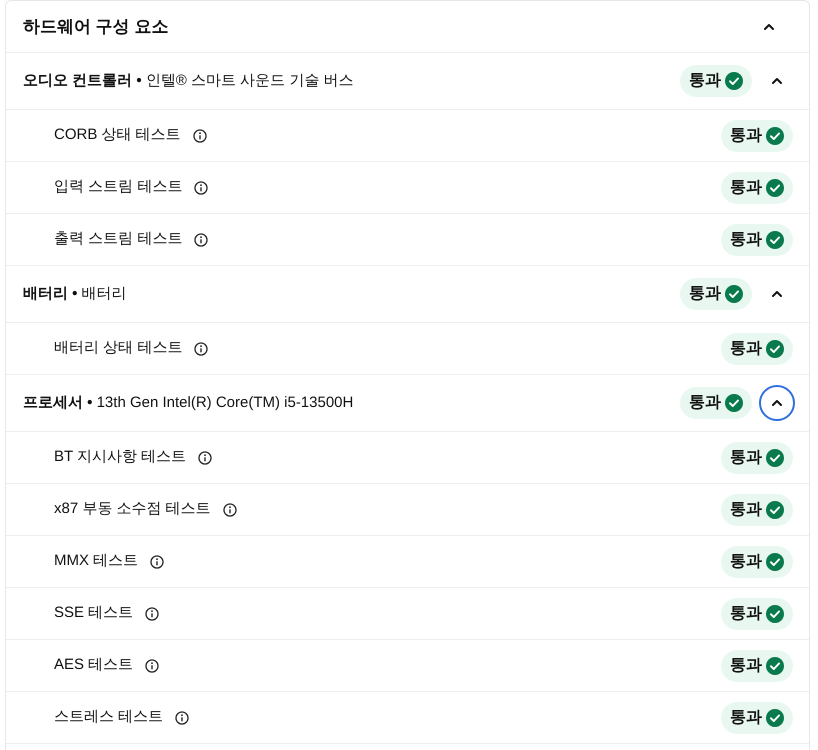 The width and height of the screenshot is (818, 750). What do you see at coordinates (94, 613) in the screenshot?
I see `test-name: SSE 테스트` at bounding box center [94, 613].